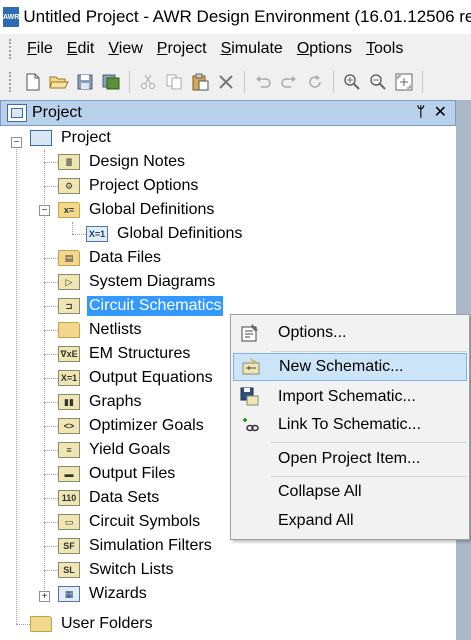 Image resolution: width=471 pixels, height=640 pixels. I want to click on menu-simulate: Simulate, so click(252, 49).